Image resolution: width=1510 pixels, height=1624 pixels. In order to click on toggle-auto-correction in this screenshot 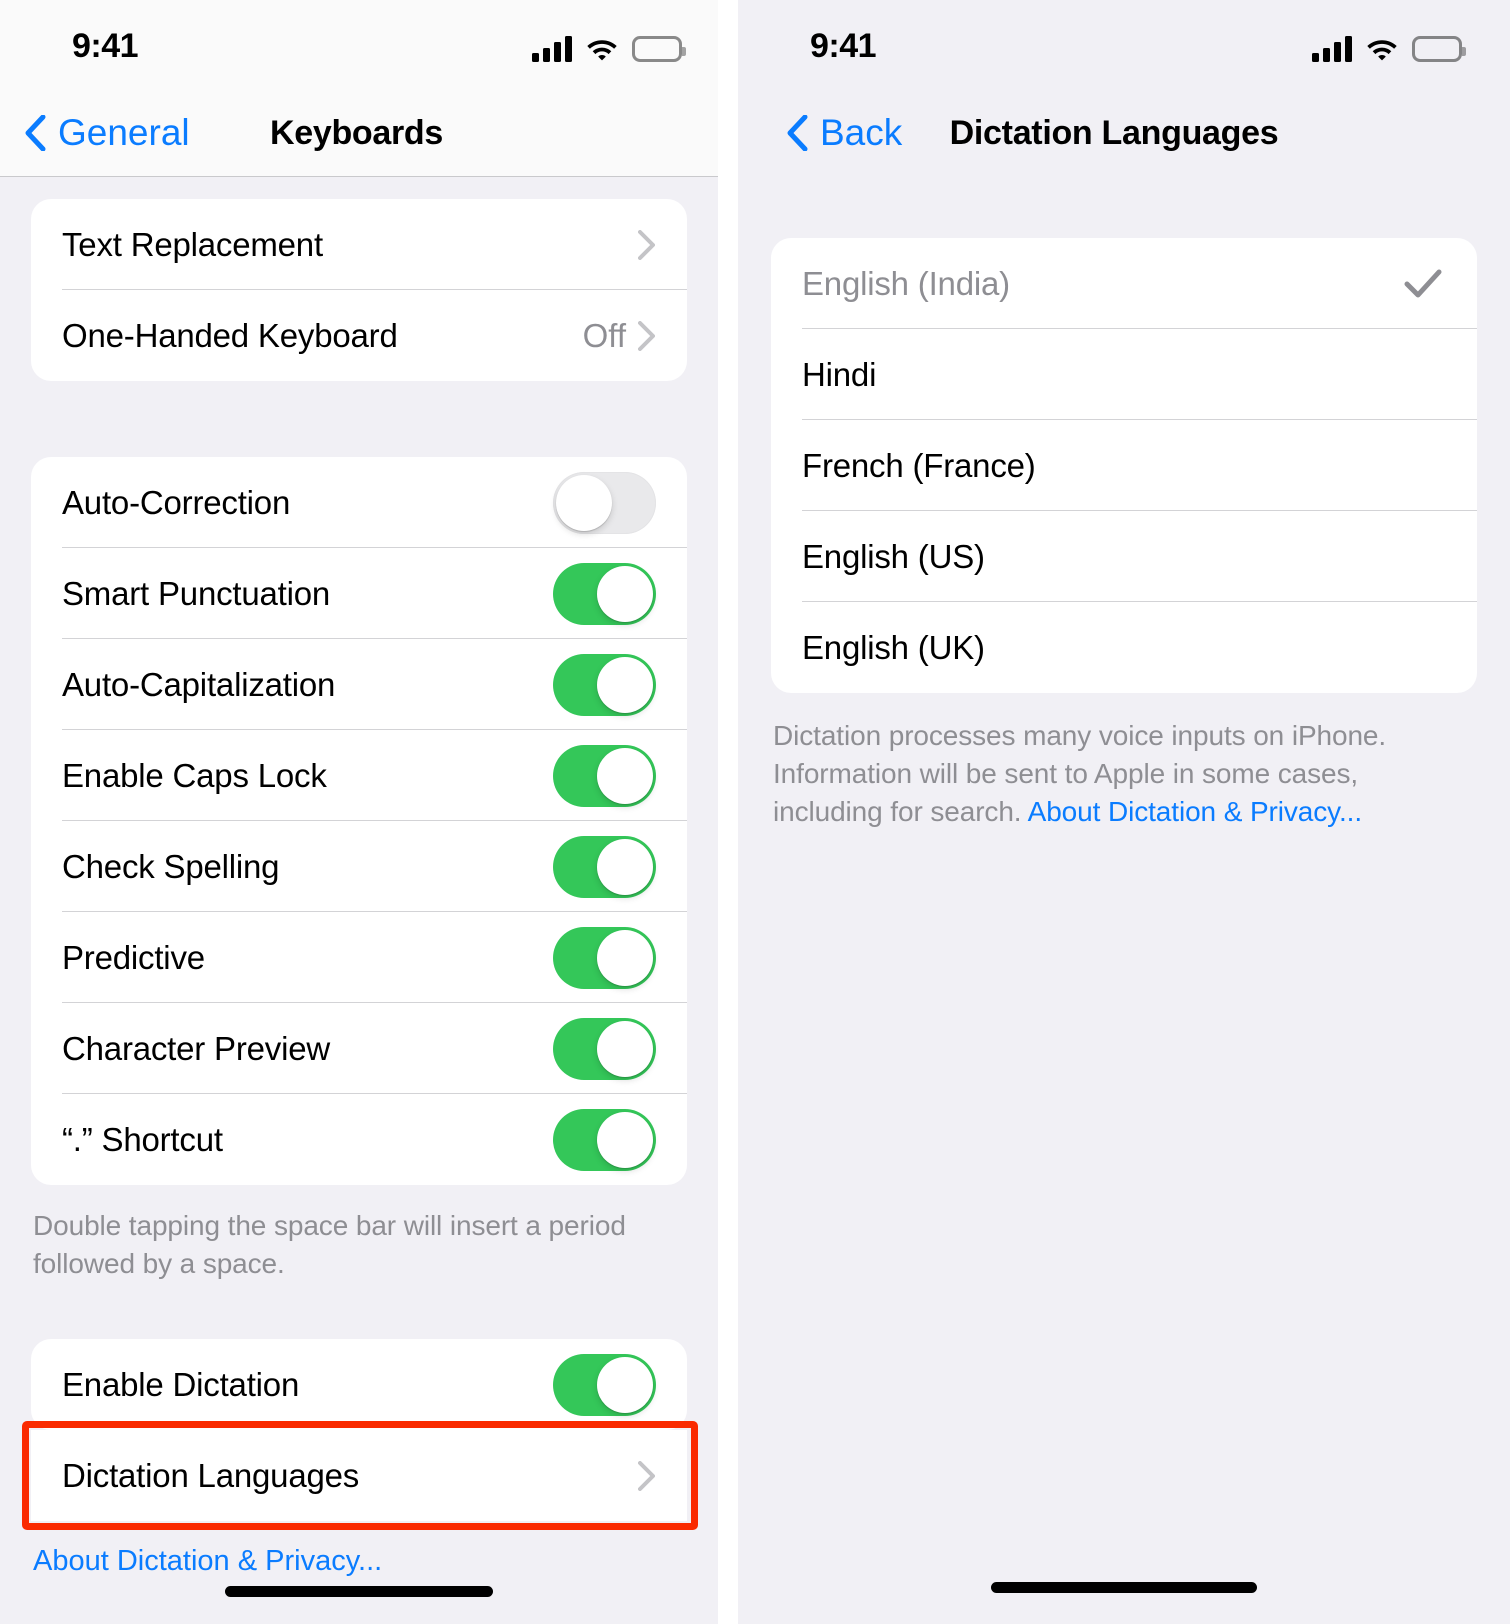, I will do `click(604, 502)`.